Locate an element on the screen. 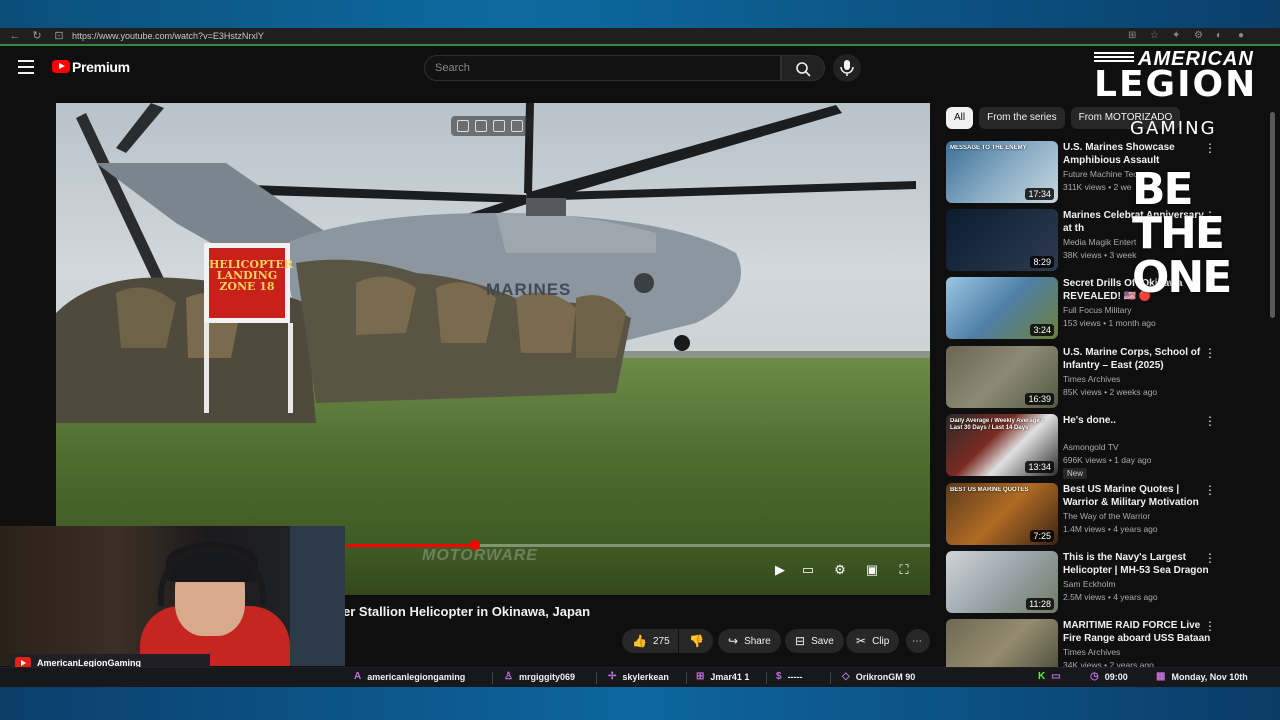 This screenshot has height=720, width=1280. chip-all: All is located at coordinates (960, 118).